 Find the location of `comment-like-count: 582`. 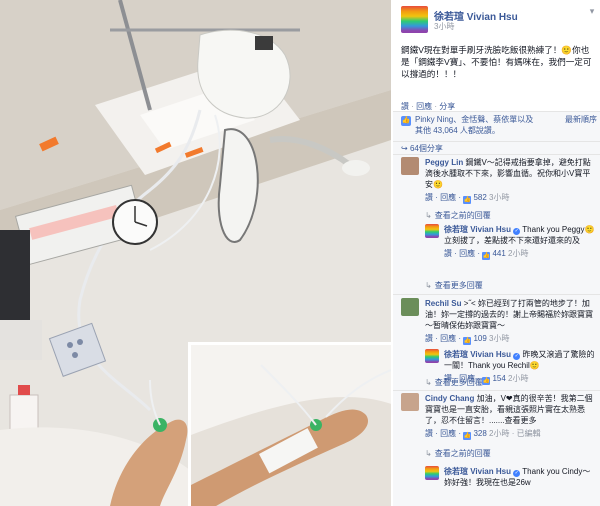

comment-like-count: 582 is located at coordinates (479, 197).